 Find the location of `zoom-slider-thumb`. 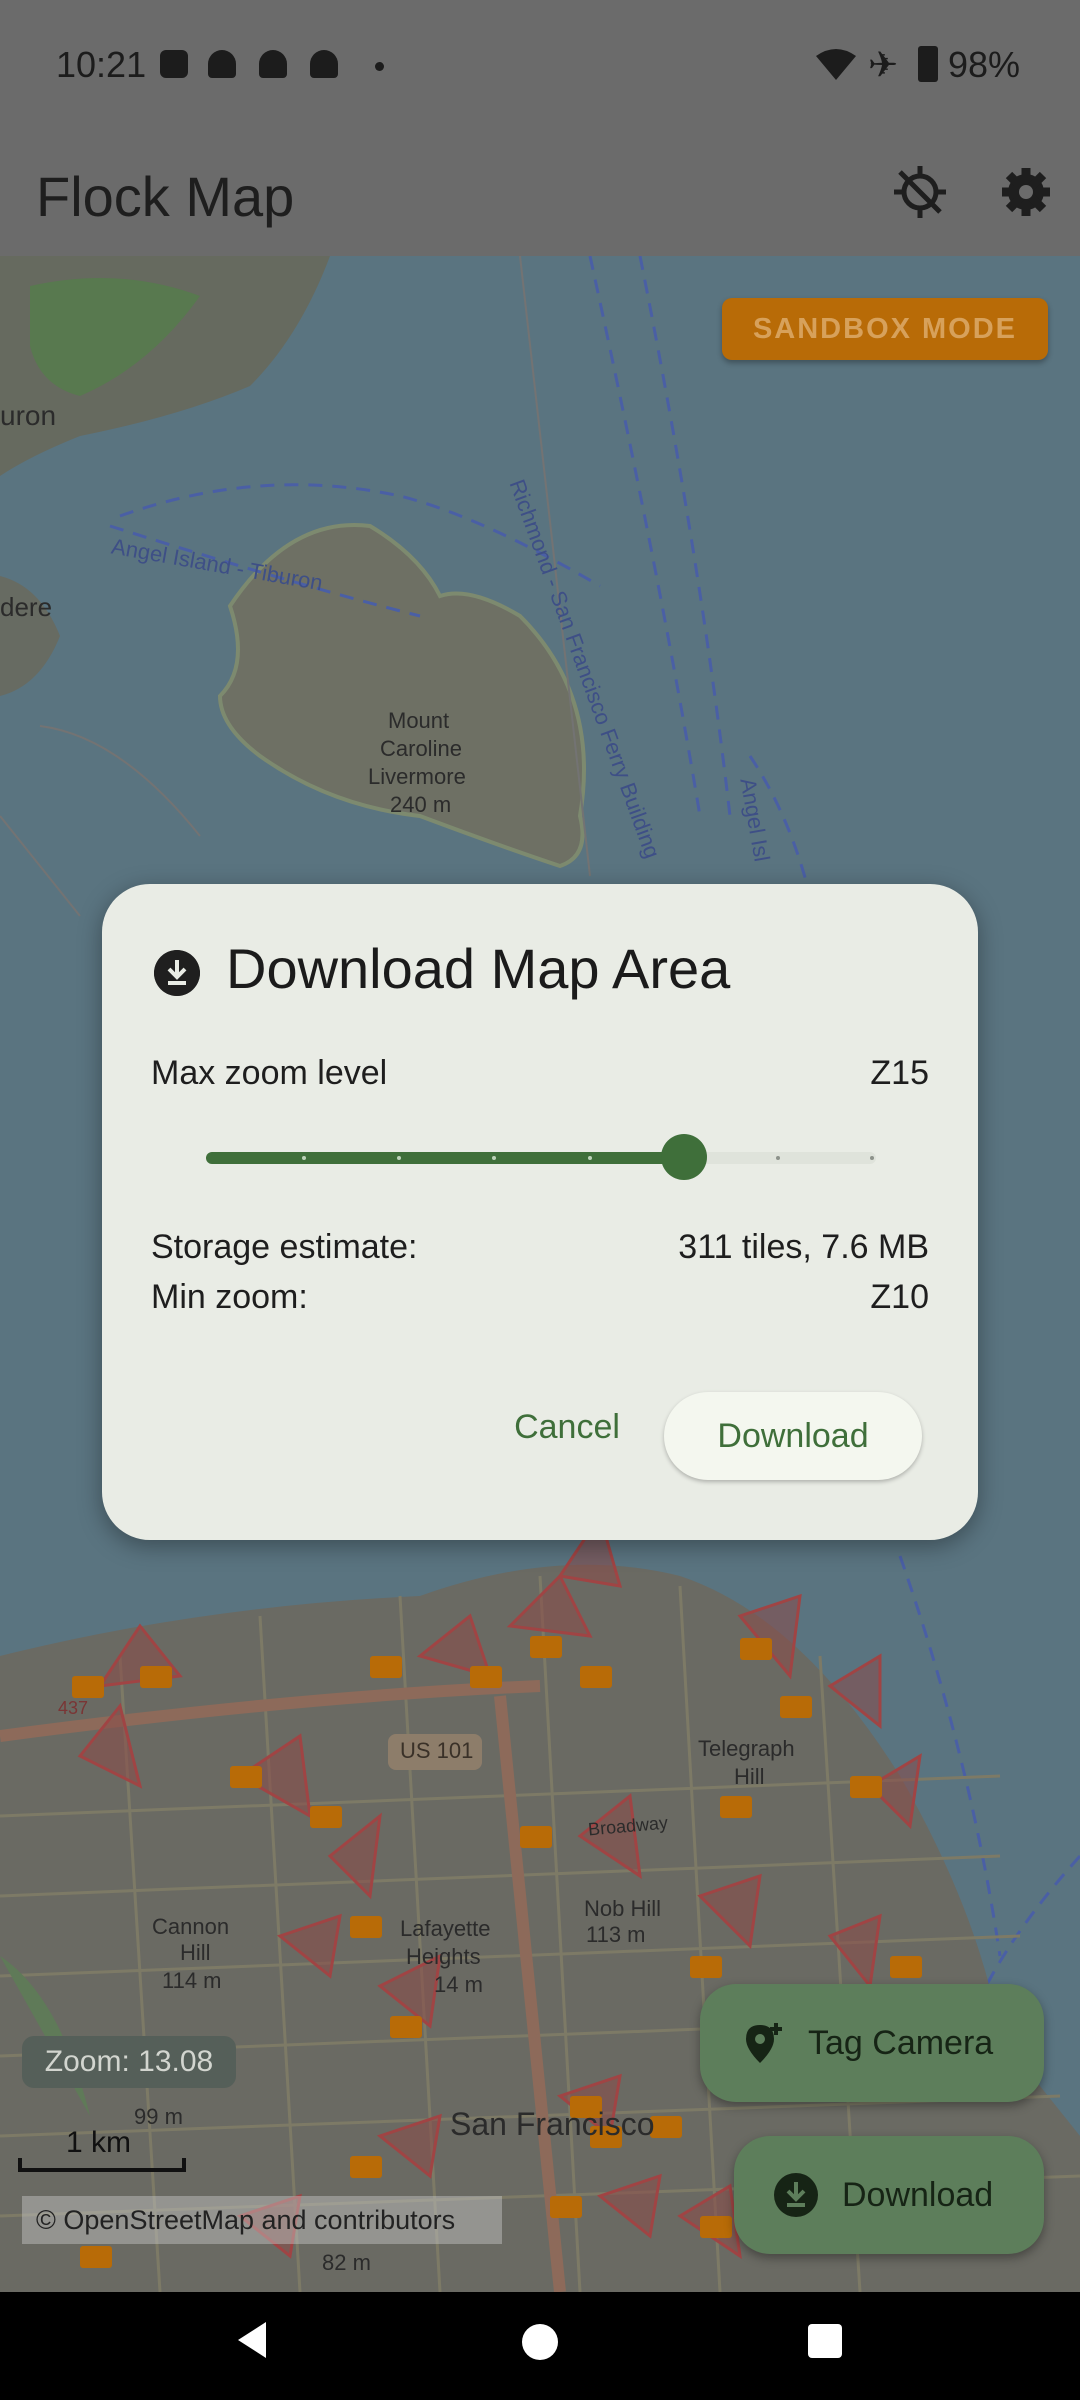

zoom-slider-thumb is located at coordinates (684, 1157).